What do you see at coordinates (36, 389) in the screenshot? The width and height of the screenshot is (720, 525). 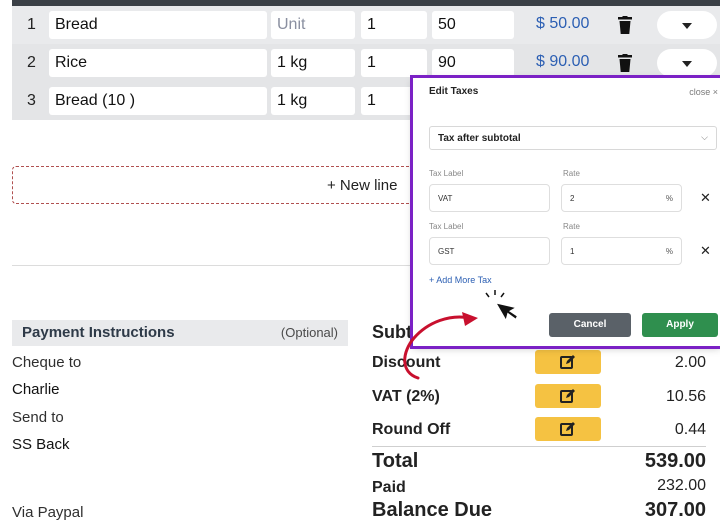 I see `cheque-value: Charlie` at bounding box center [36, 389].